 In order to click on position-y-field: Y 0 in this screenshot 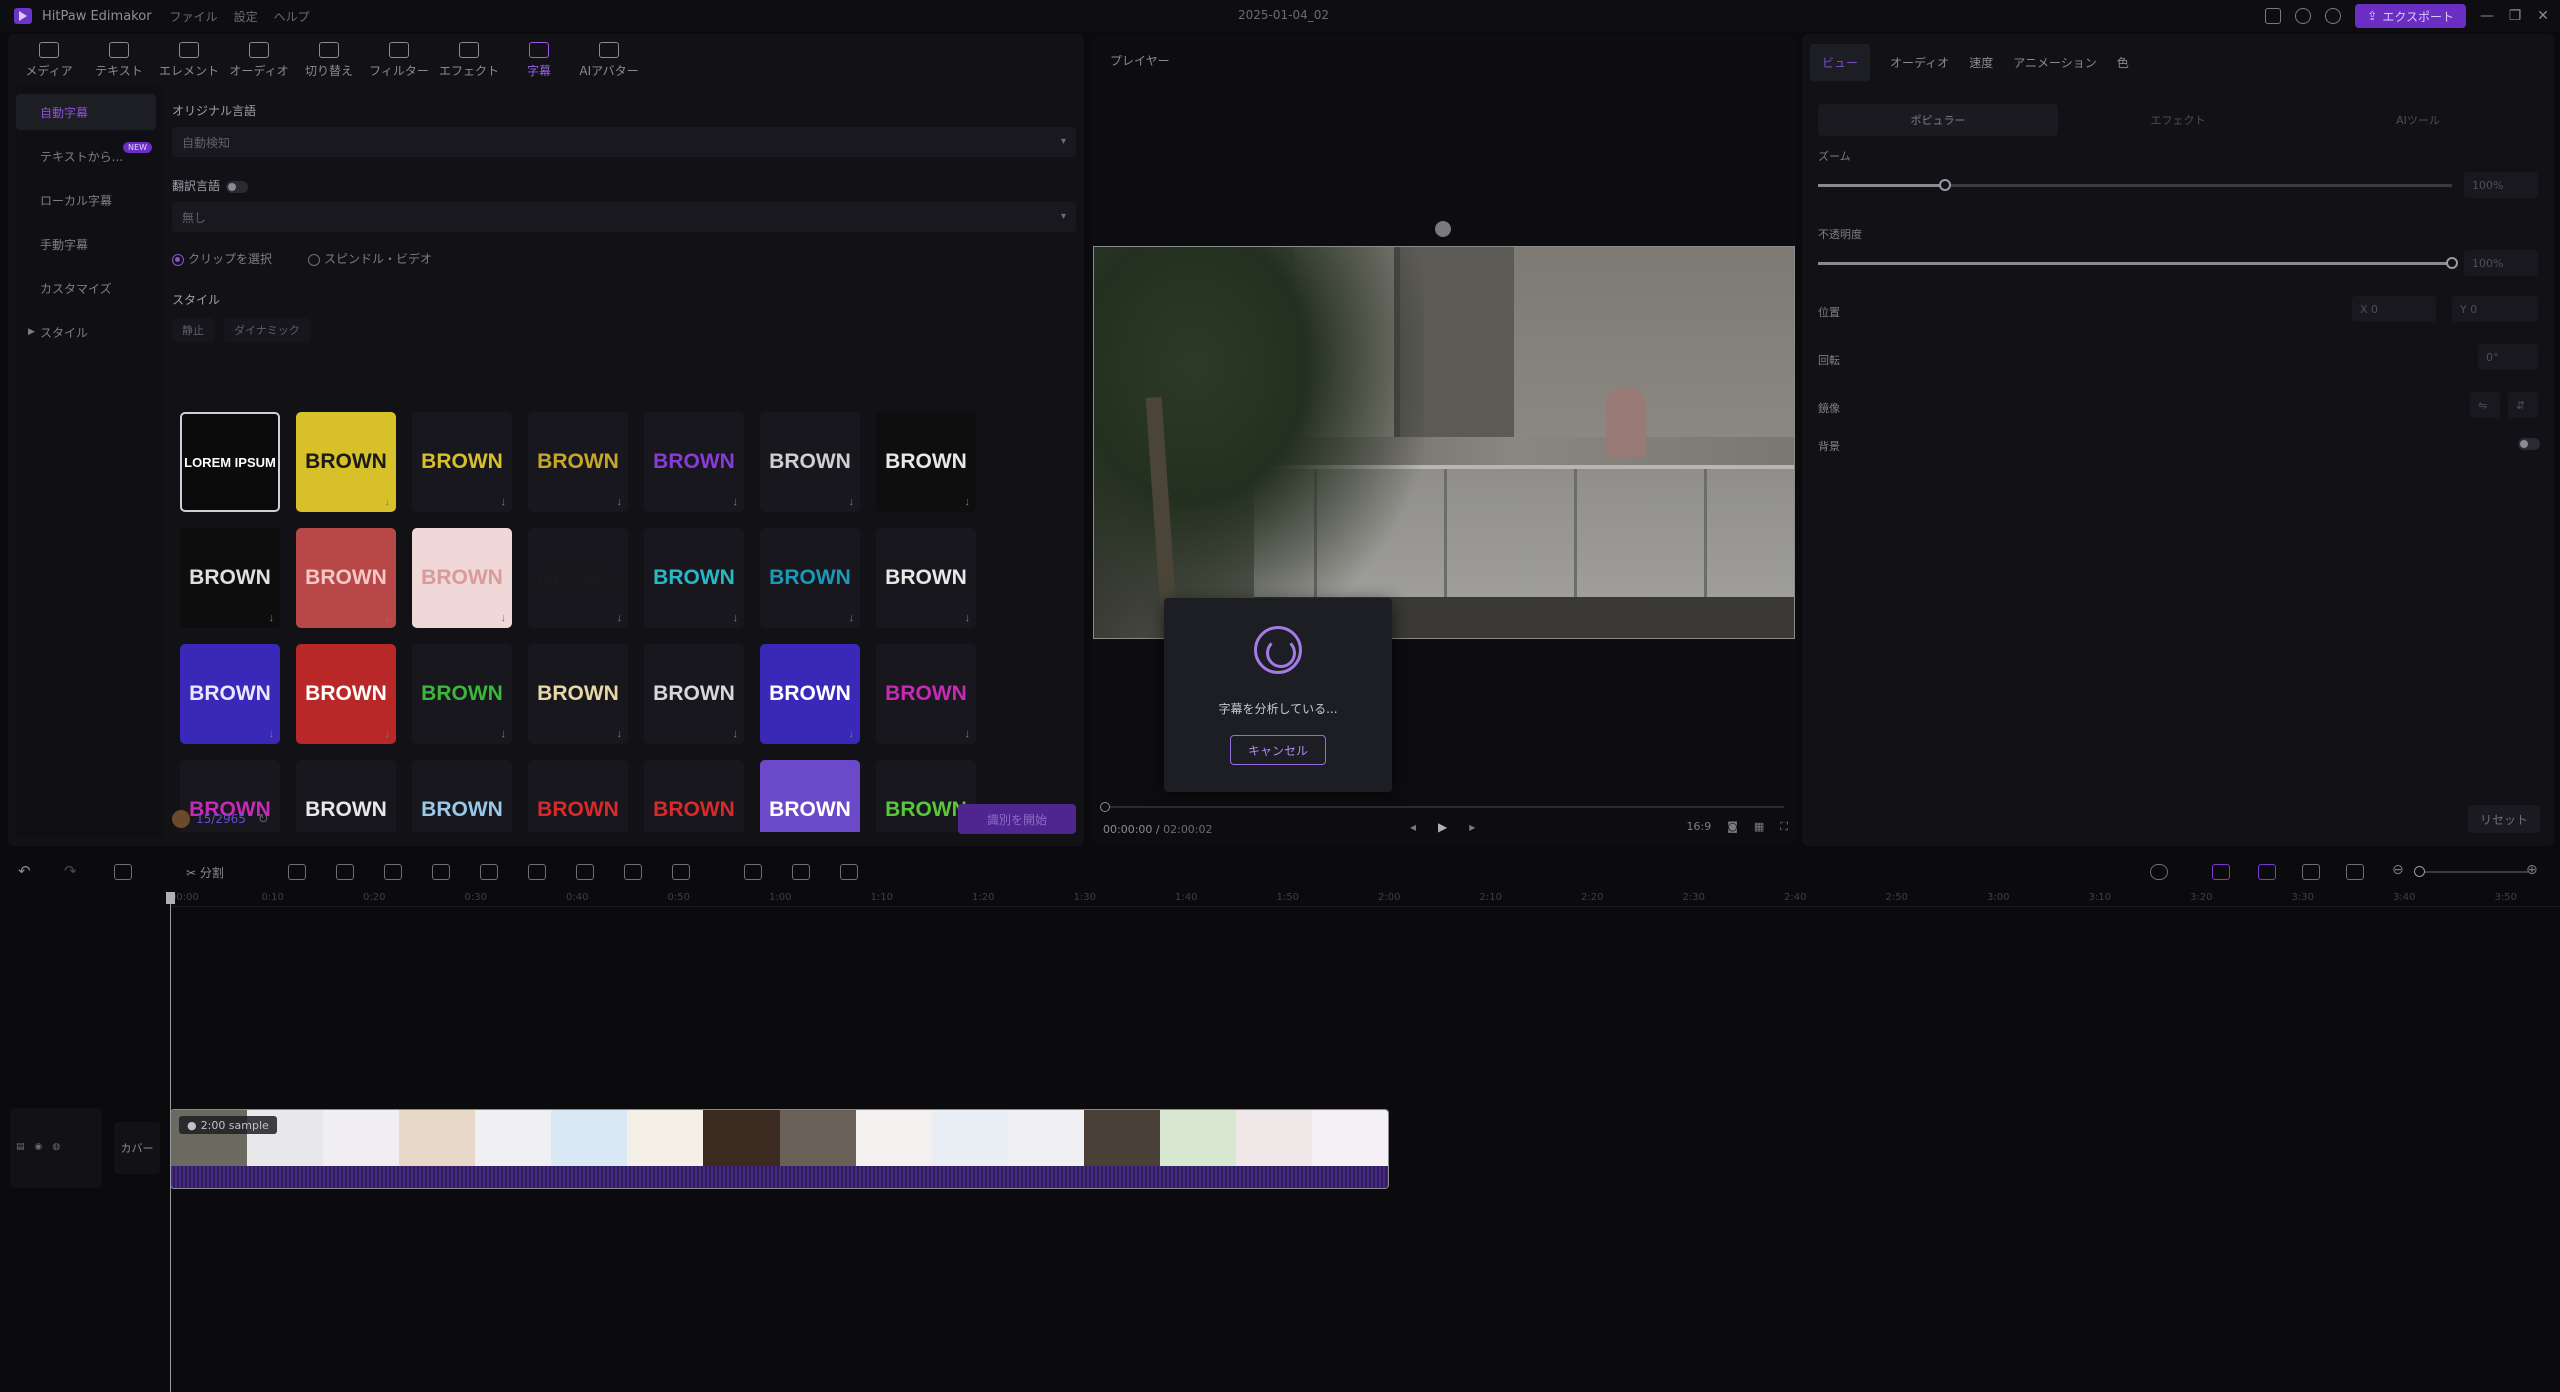, I will do `click(2495, 309)`.